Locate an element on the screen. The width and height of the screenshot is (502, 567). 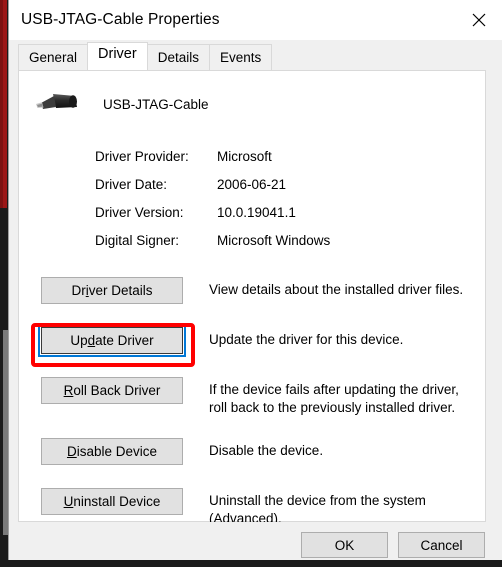
tab-strip: General Driver Details Events is located at coordinates (255, 55).